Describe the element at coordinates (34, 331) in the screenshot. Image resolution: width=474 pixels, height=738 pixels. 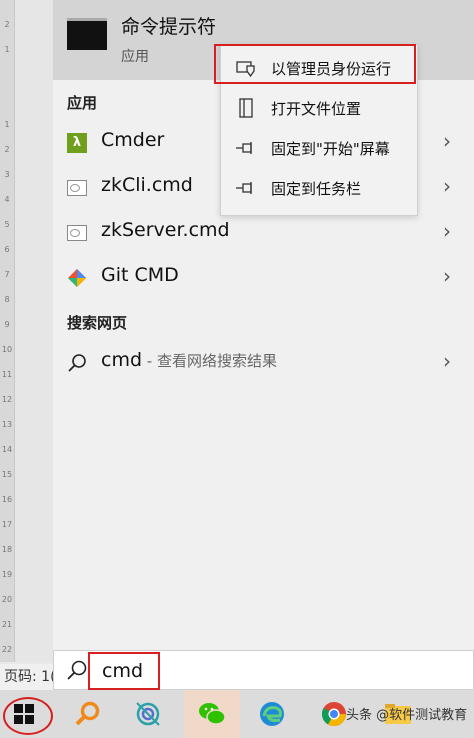
I see `background-document` at that location.